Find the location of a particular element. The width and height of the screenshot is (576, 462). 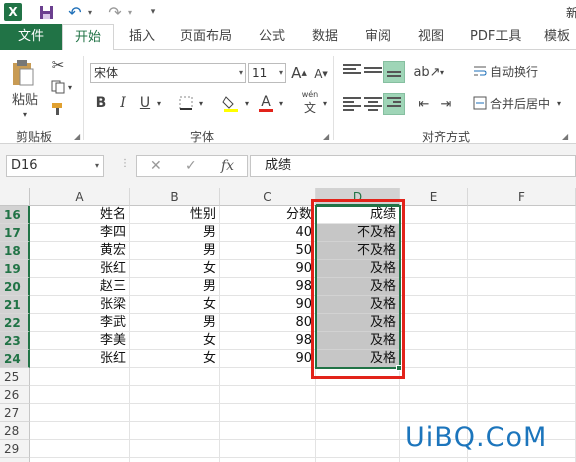

row-header: 26 is located at coordinates (15, 395).